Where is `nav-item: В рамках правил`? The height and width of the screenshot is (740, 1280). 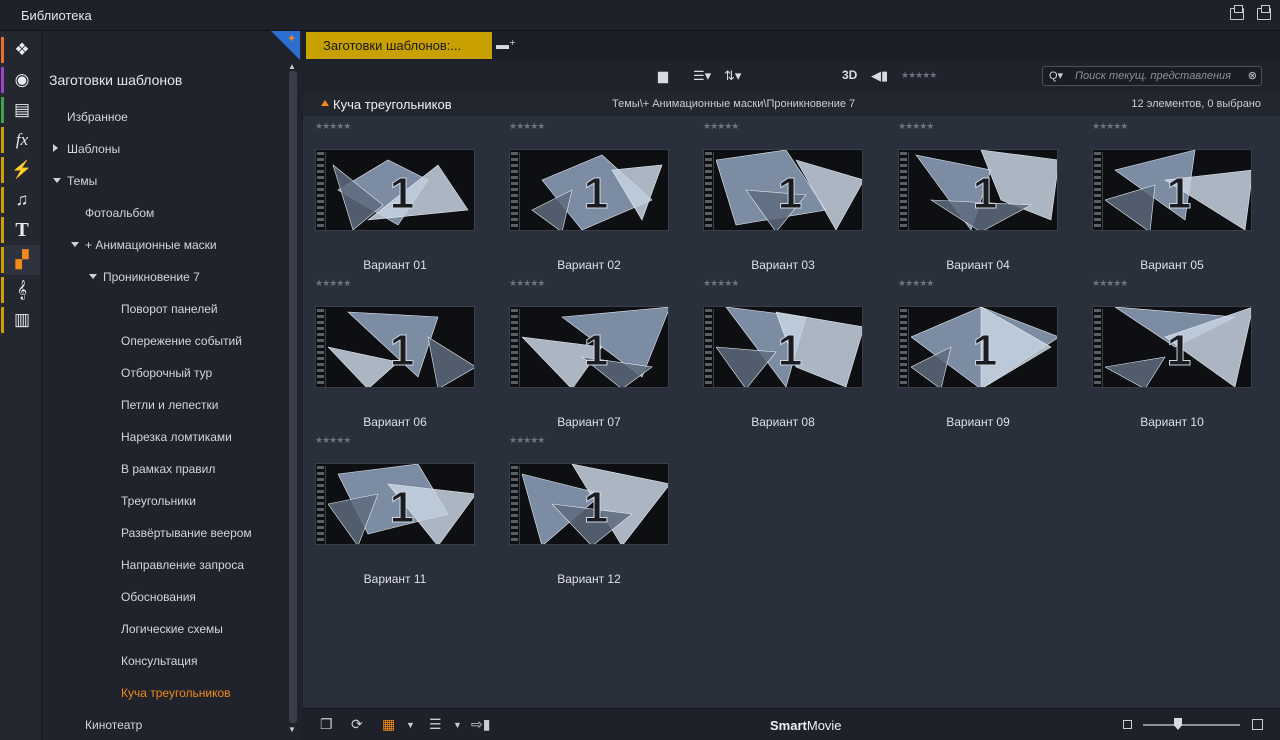 nav-item: В рамках правил is located at coordinates (168, 469).